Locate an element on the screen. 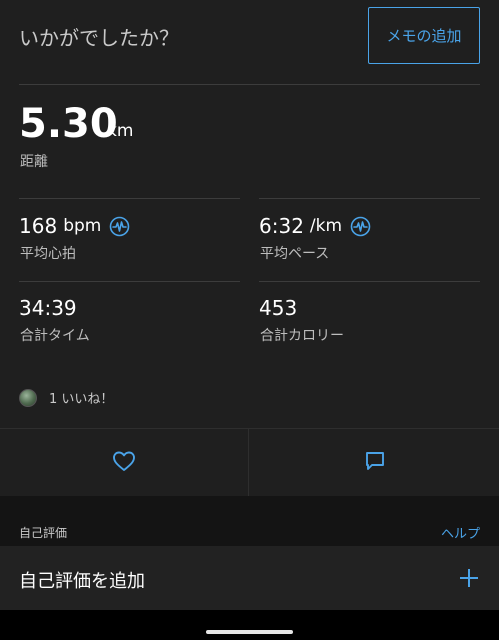  section-title: 自己評価 is located at coordinates (43, 533).